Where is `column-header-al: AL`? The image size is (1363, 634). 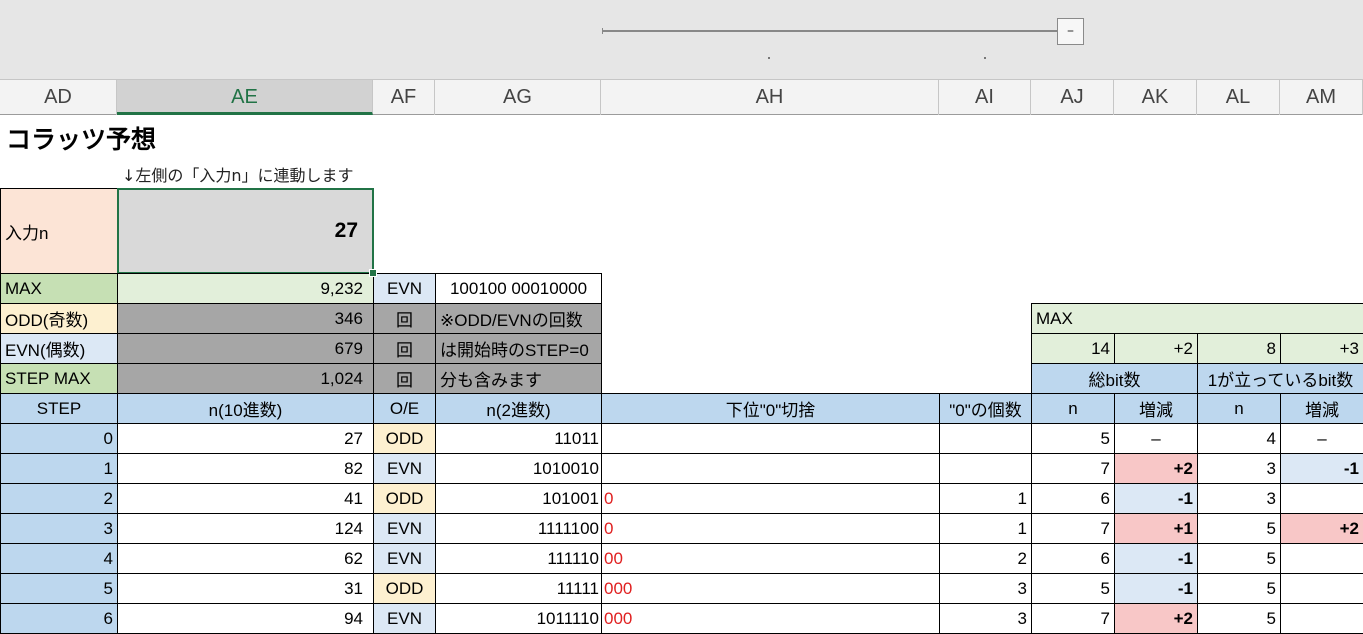
column-header-al: AL is located at coordinates (1238, 97).